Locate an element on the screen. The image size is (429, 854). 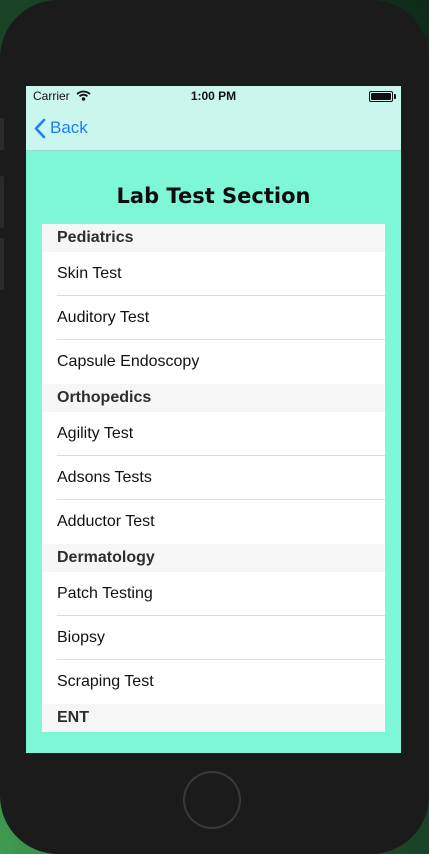
list-item-biopsy: Biopsy is located at coordinates (213, 638).